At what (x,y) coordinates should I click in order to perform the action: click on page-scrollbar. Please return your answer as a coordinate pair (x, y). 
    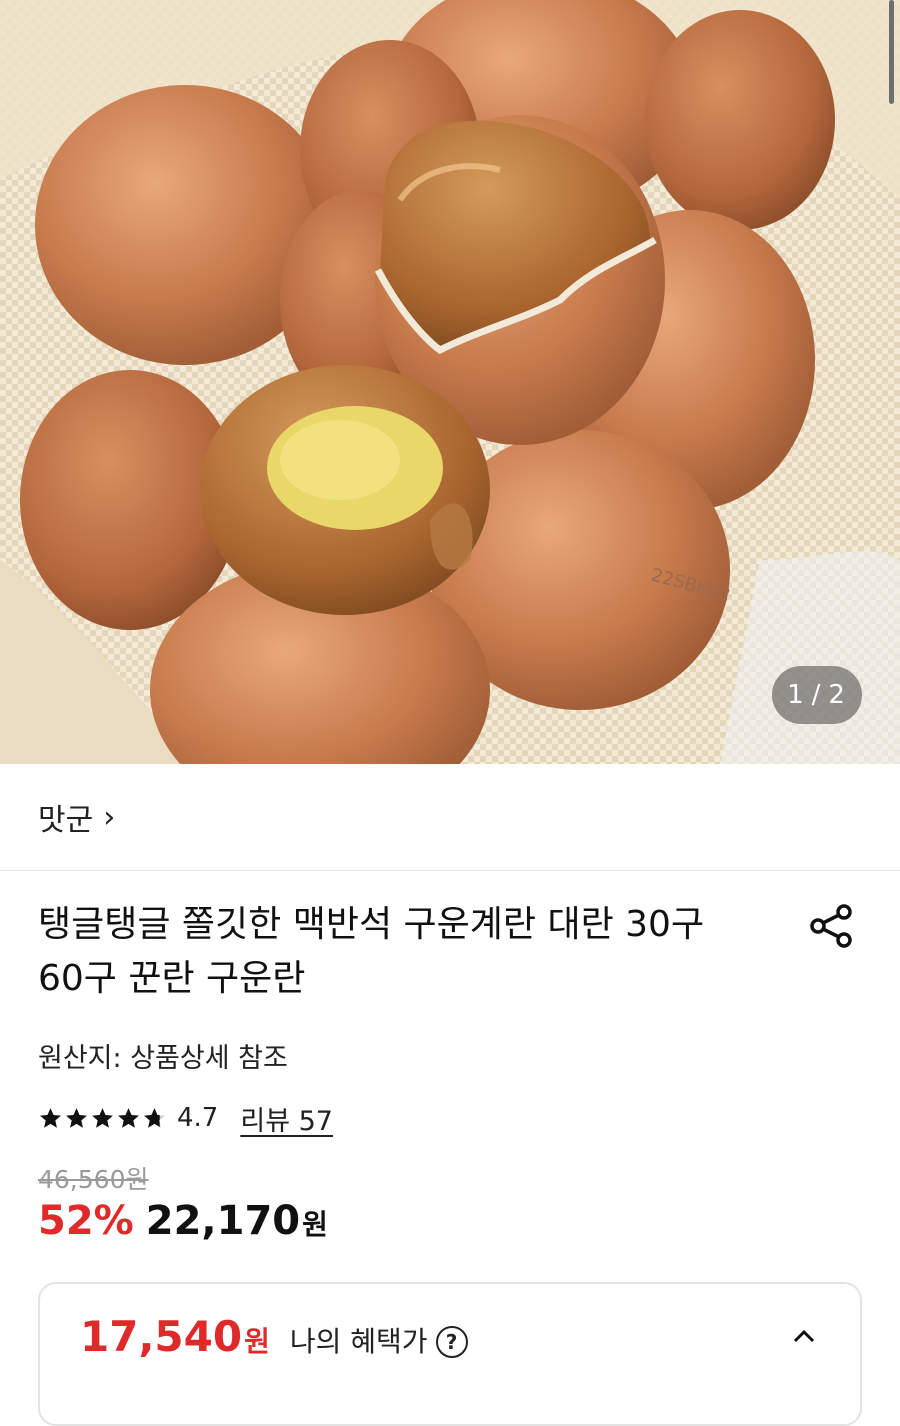
    Looking at the image, I should click on (891, 52).